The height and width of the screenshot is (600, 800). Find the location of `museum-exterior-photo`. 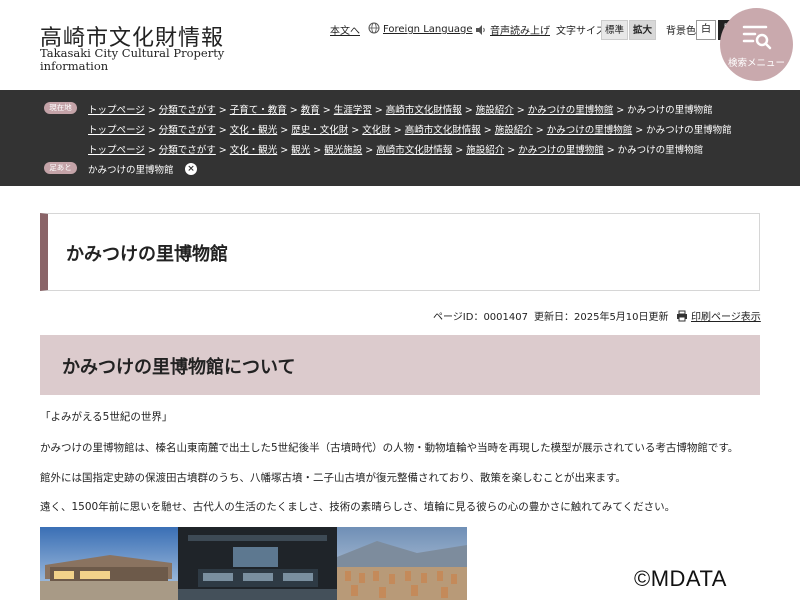

museum-exterior-photo is located at coordinates (109, 563).